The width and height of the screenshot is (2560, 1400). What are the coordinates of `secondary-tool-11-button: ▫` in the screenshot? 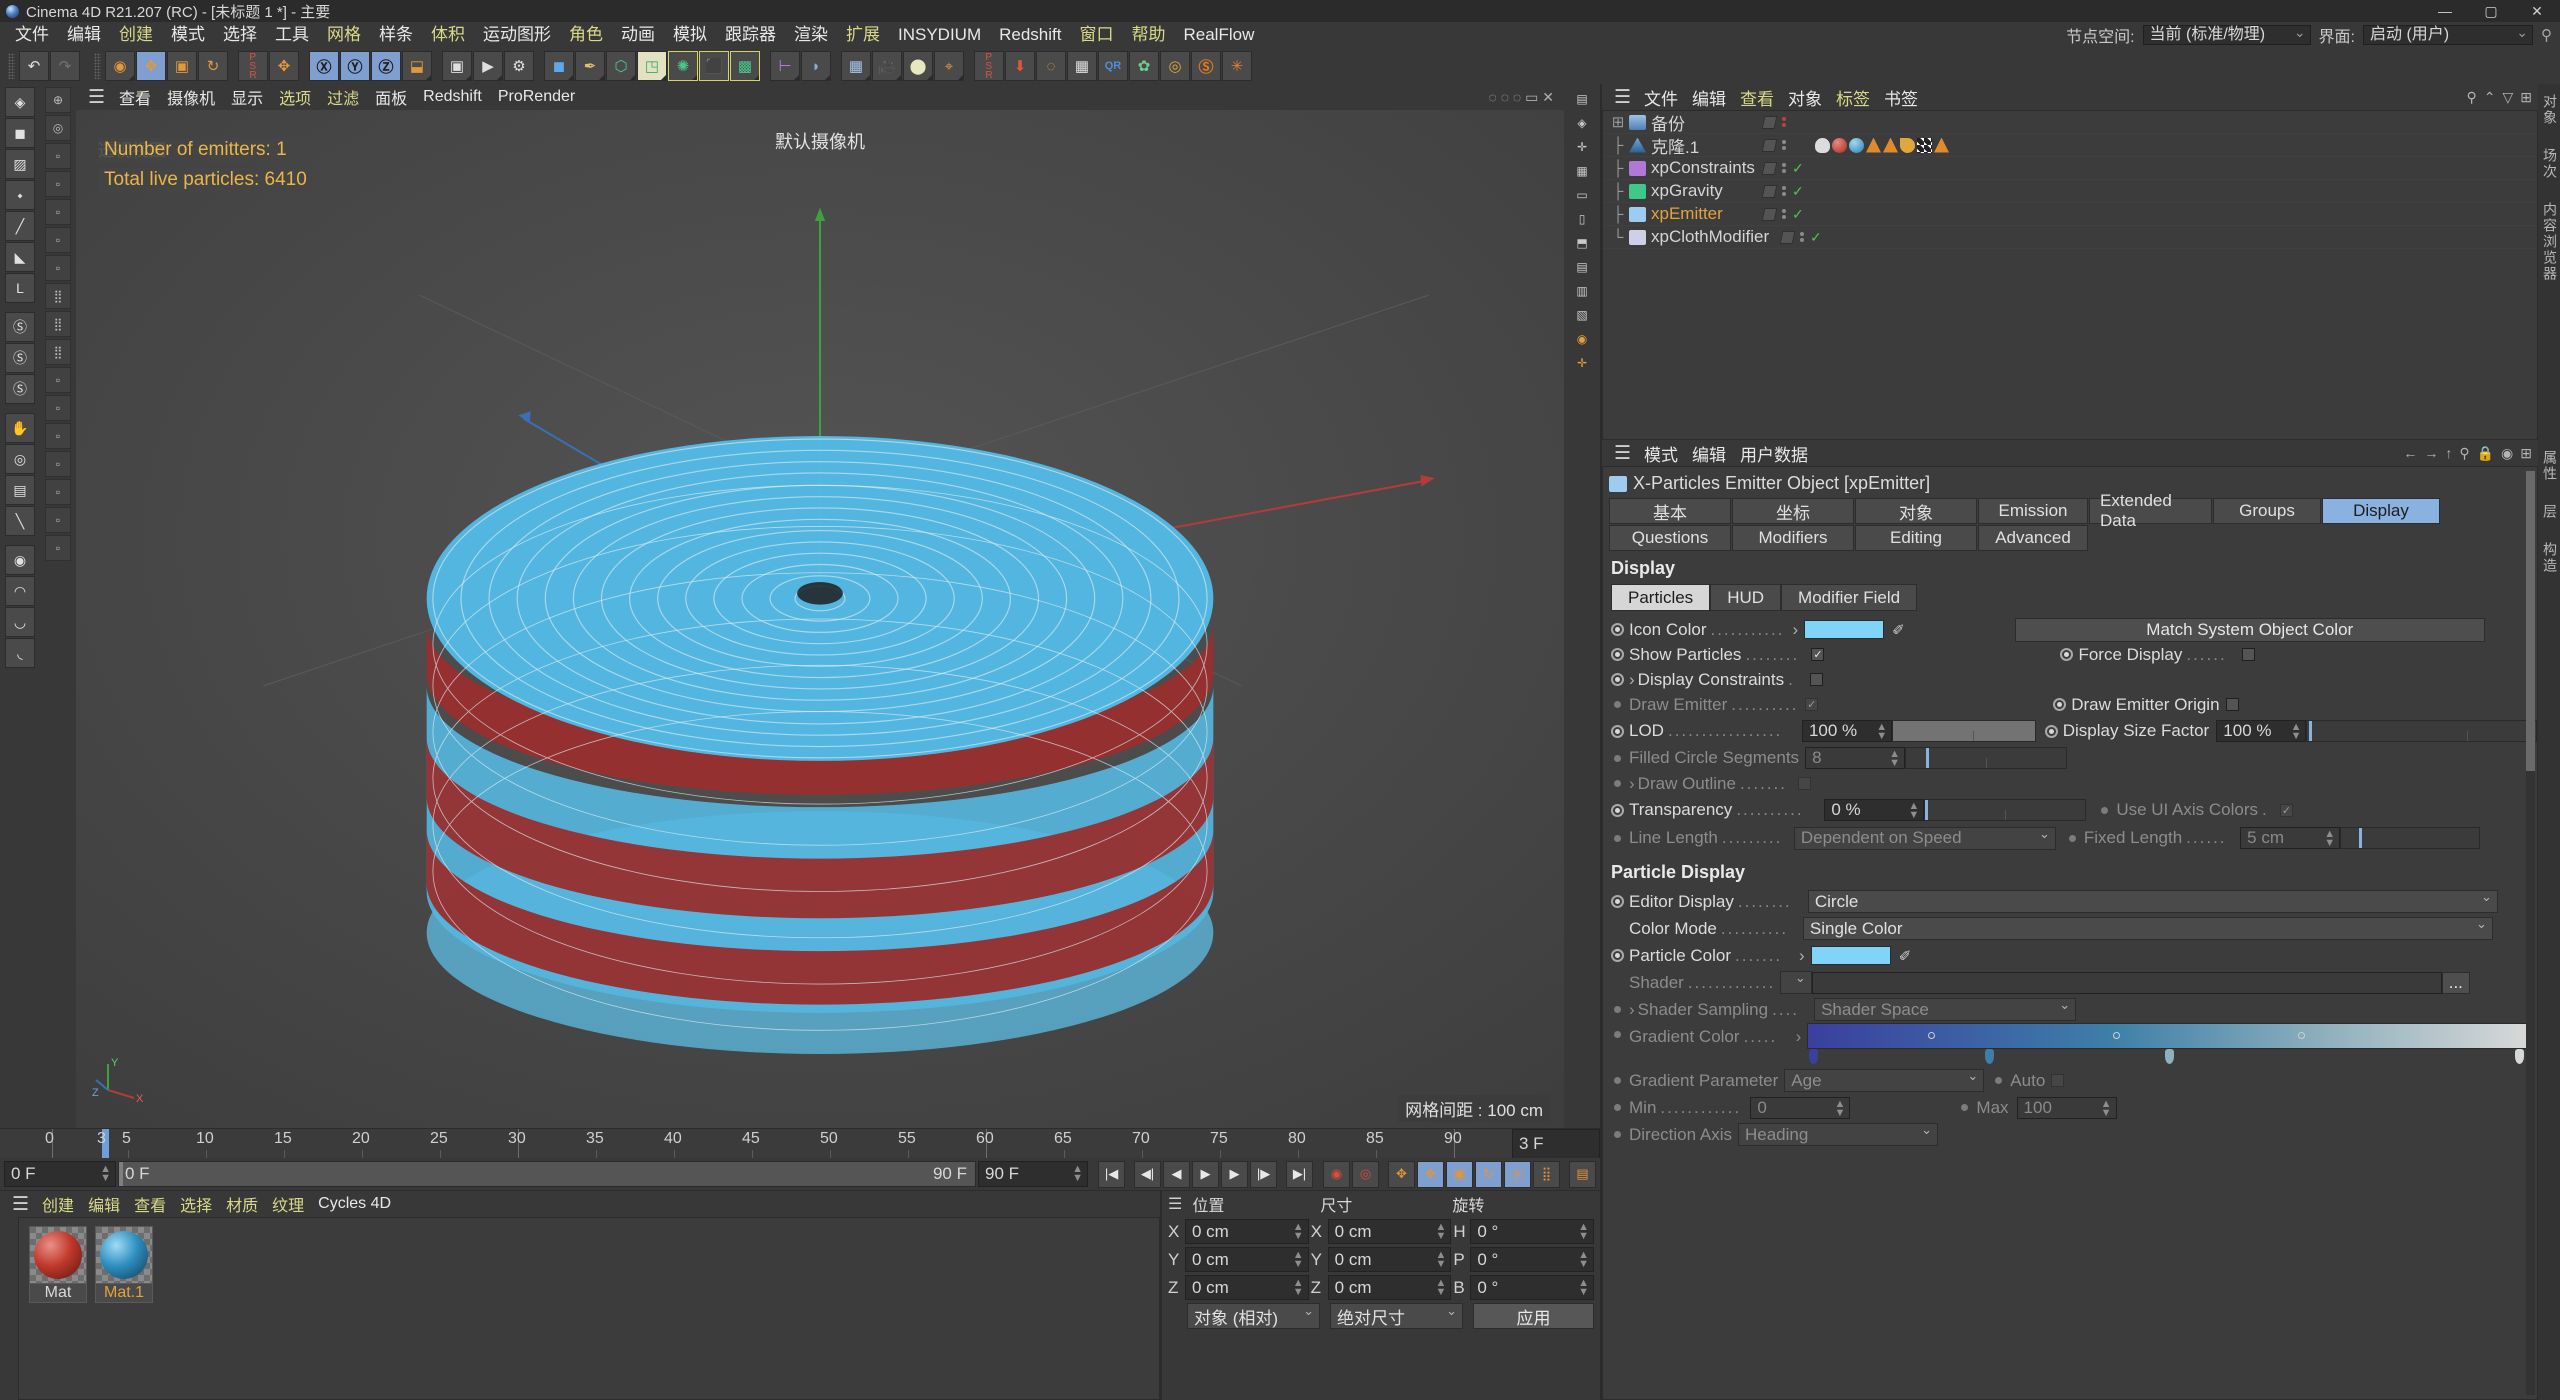 It's located at (58, 380).